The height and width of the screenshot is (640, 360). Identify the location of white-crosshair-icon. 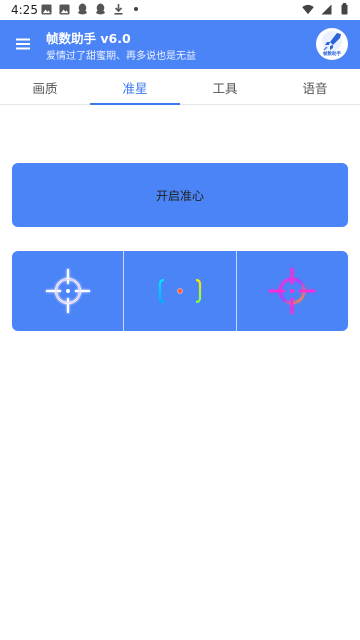
(67, 291).